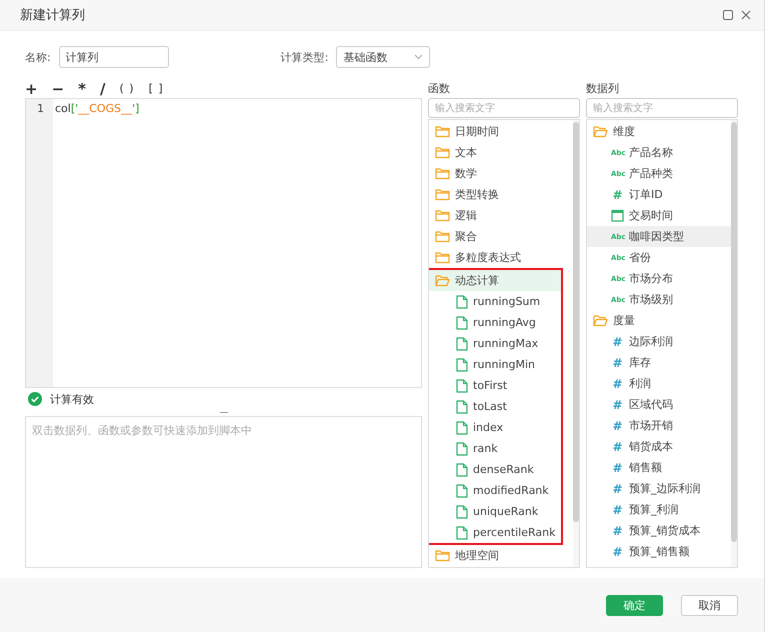 Image resolution: width=766 pixels, height=632 pixels. I want to click on tree-item: 文本, so click(501, 152).